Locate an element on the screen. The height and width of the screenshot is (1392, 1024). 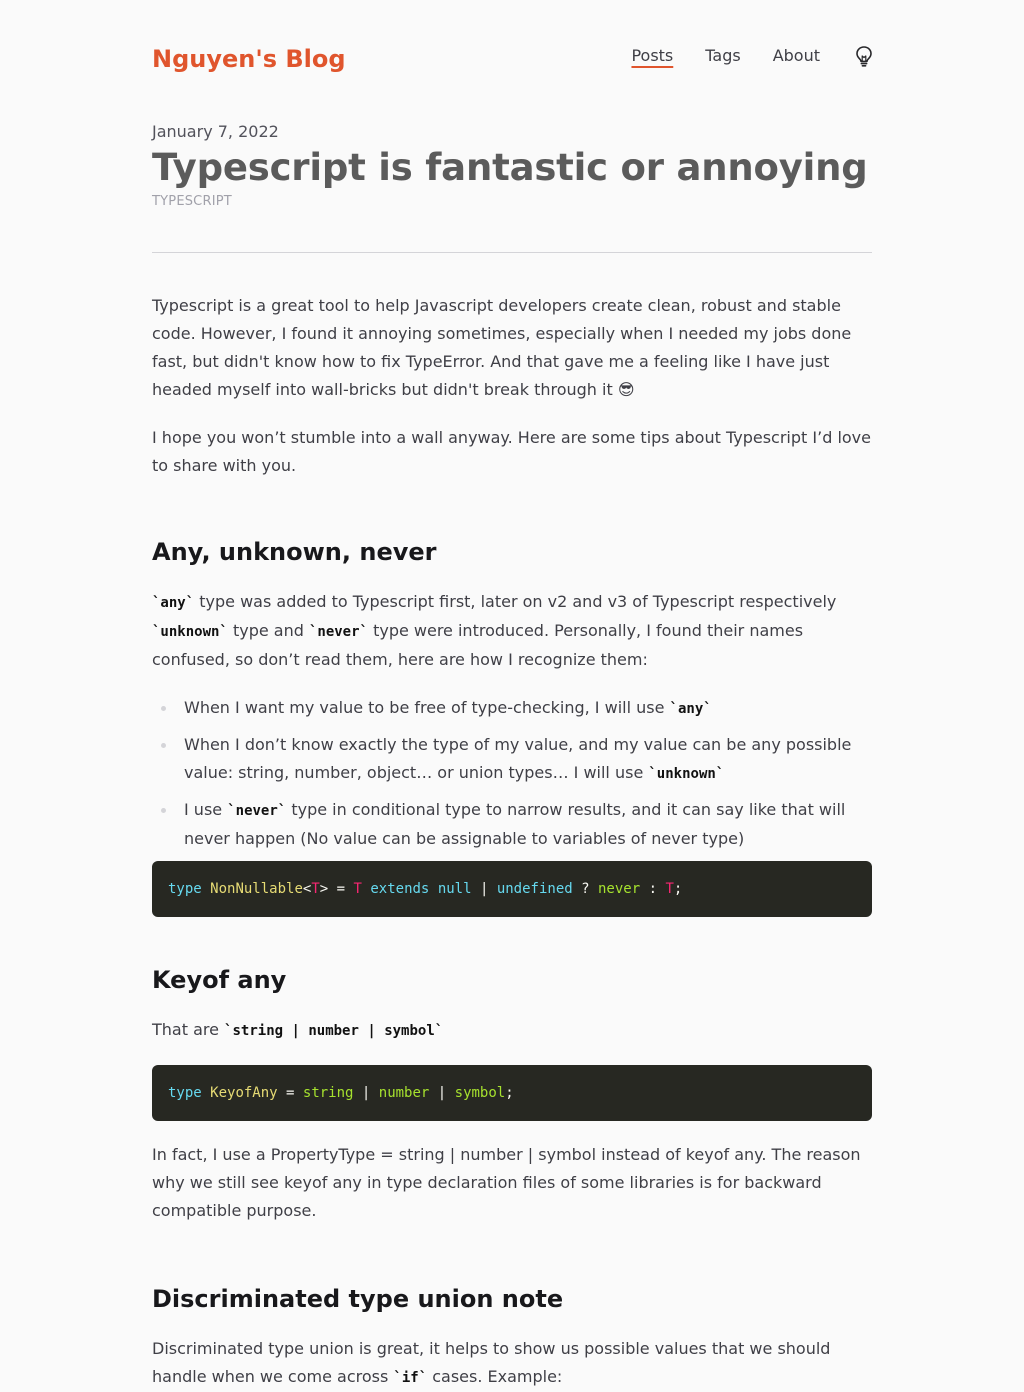
code-token: undefined is located at coordinates (534, 889).